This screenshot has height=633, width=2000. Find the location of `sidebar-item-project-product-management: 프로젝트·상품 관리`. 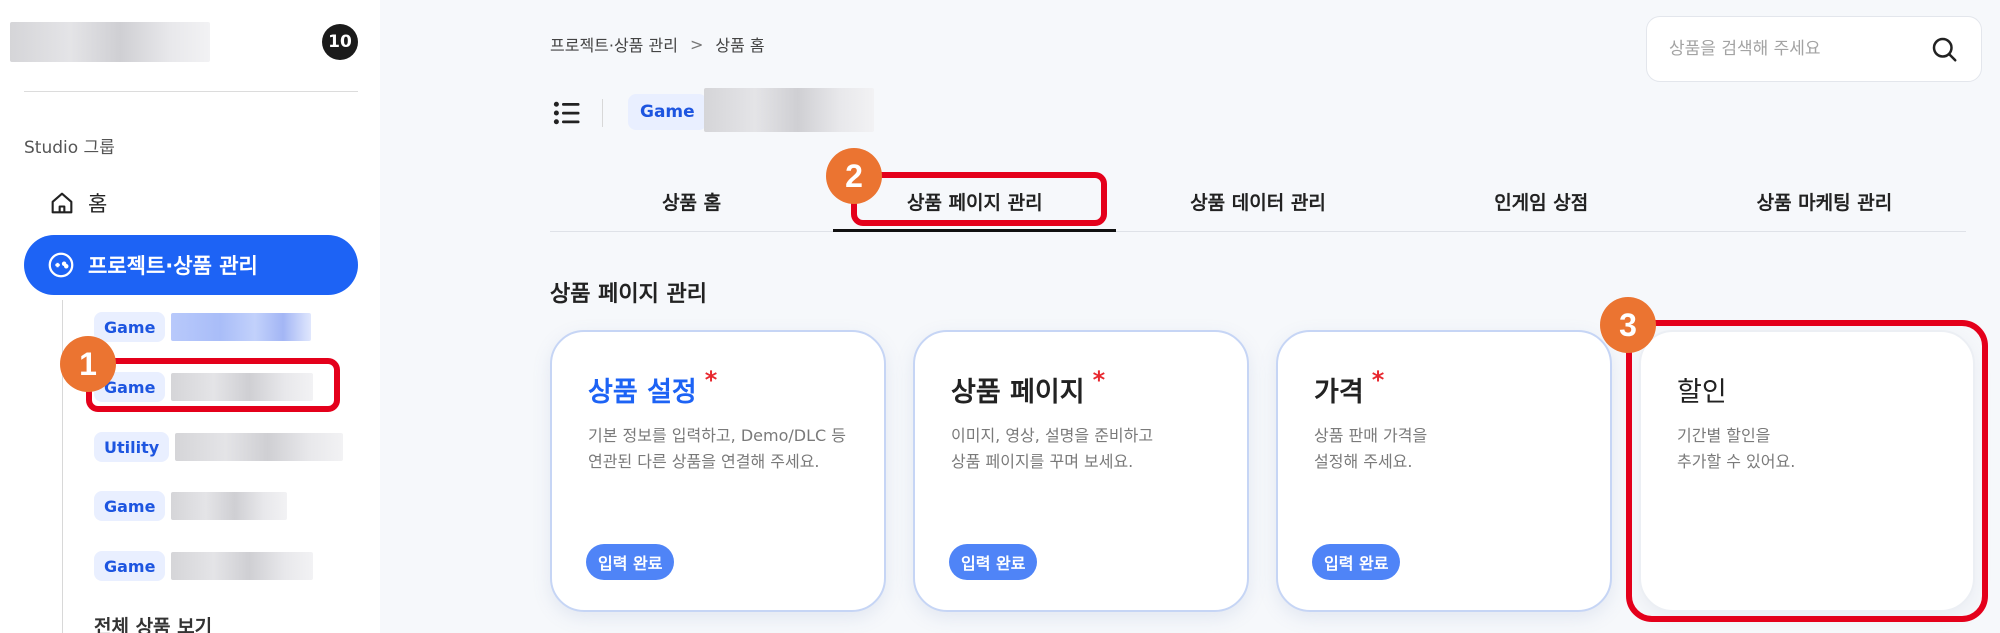

sidebar-item-project-product-management: 프로젝트·상품 관리 is located at coordinates (191, 265).